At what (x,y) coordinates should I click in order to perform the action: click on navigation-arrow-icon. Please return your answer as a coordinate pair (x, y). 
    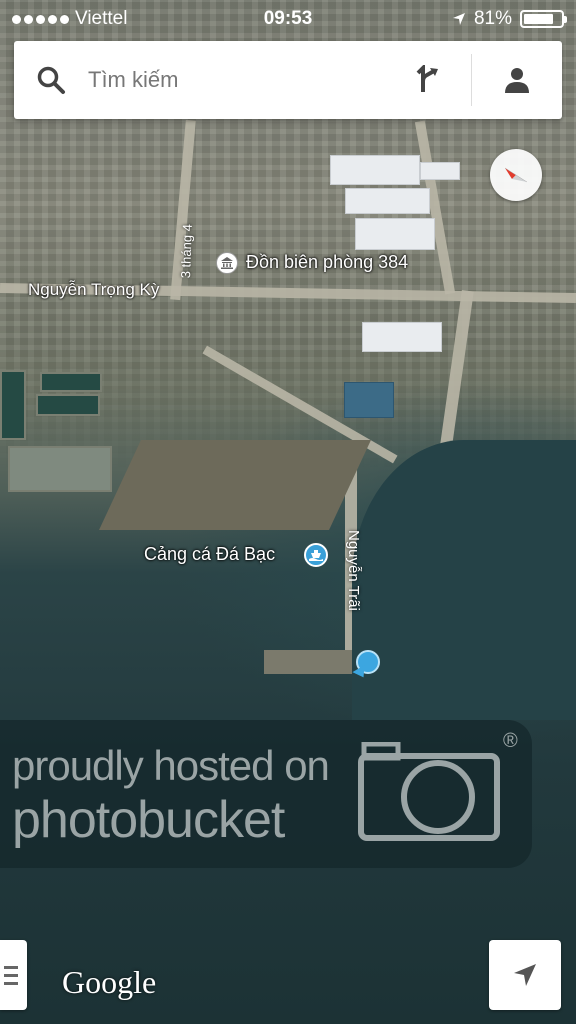
    Looking at the image, I should click on (525, 975).